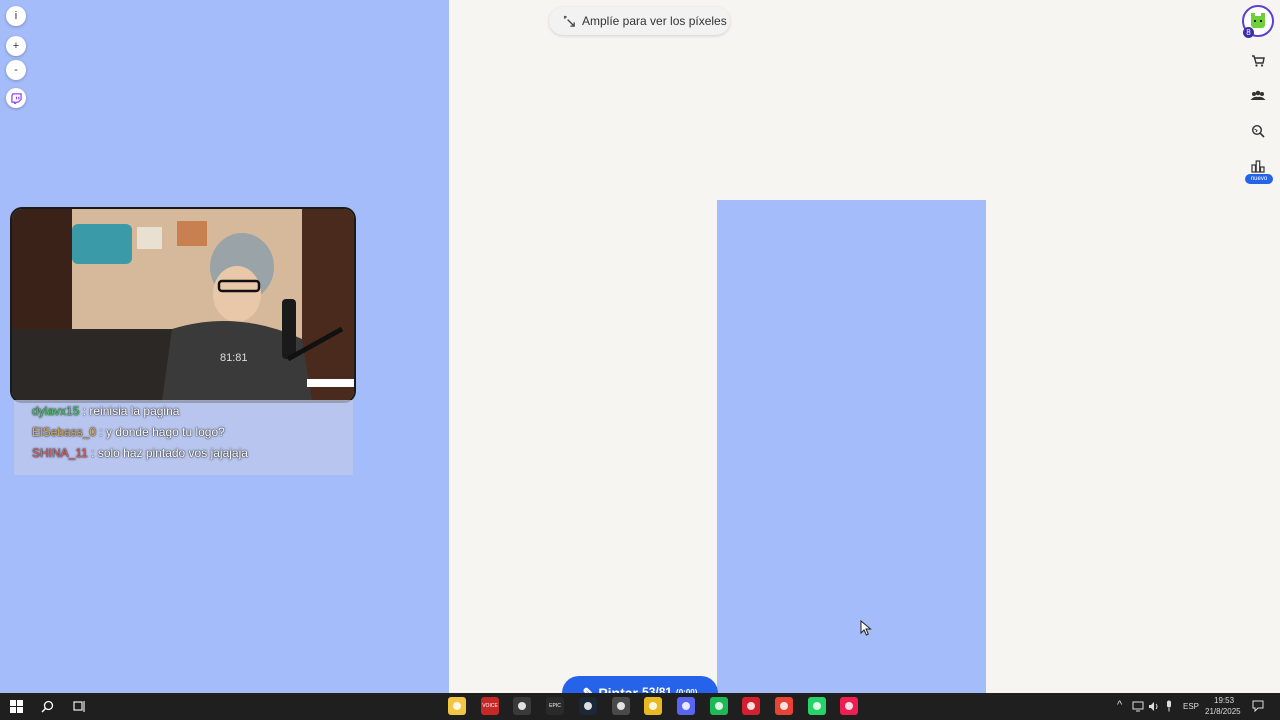 The image size is (1280, 720). Describe the element at coordinates (169, 453) in the screenshot. I see `chat-text: : solo haz pintado vos jajajaja` at that location.